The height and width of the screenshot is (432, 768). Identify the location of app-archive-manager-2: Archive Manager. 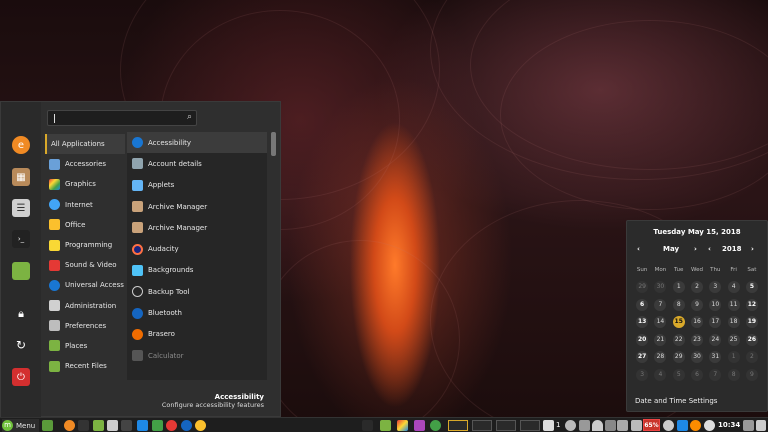
(197, 227).